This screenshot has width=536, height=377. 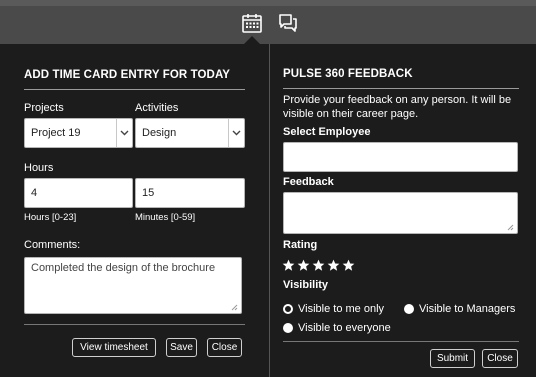 I want to click on active-tab-caret, so click(x=252, y=40).